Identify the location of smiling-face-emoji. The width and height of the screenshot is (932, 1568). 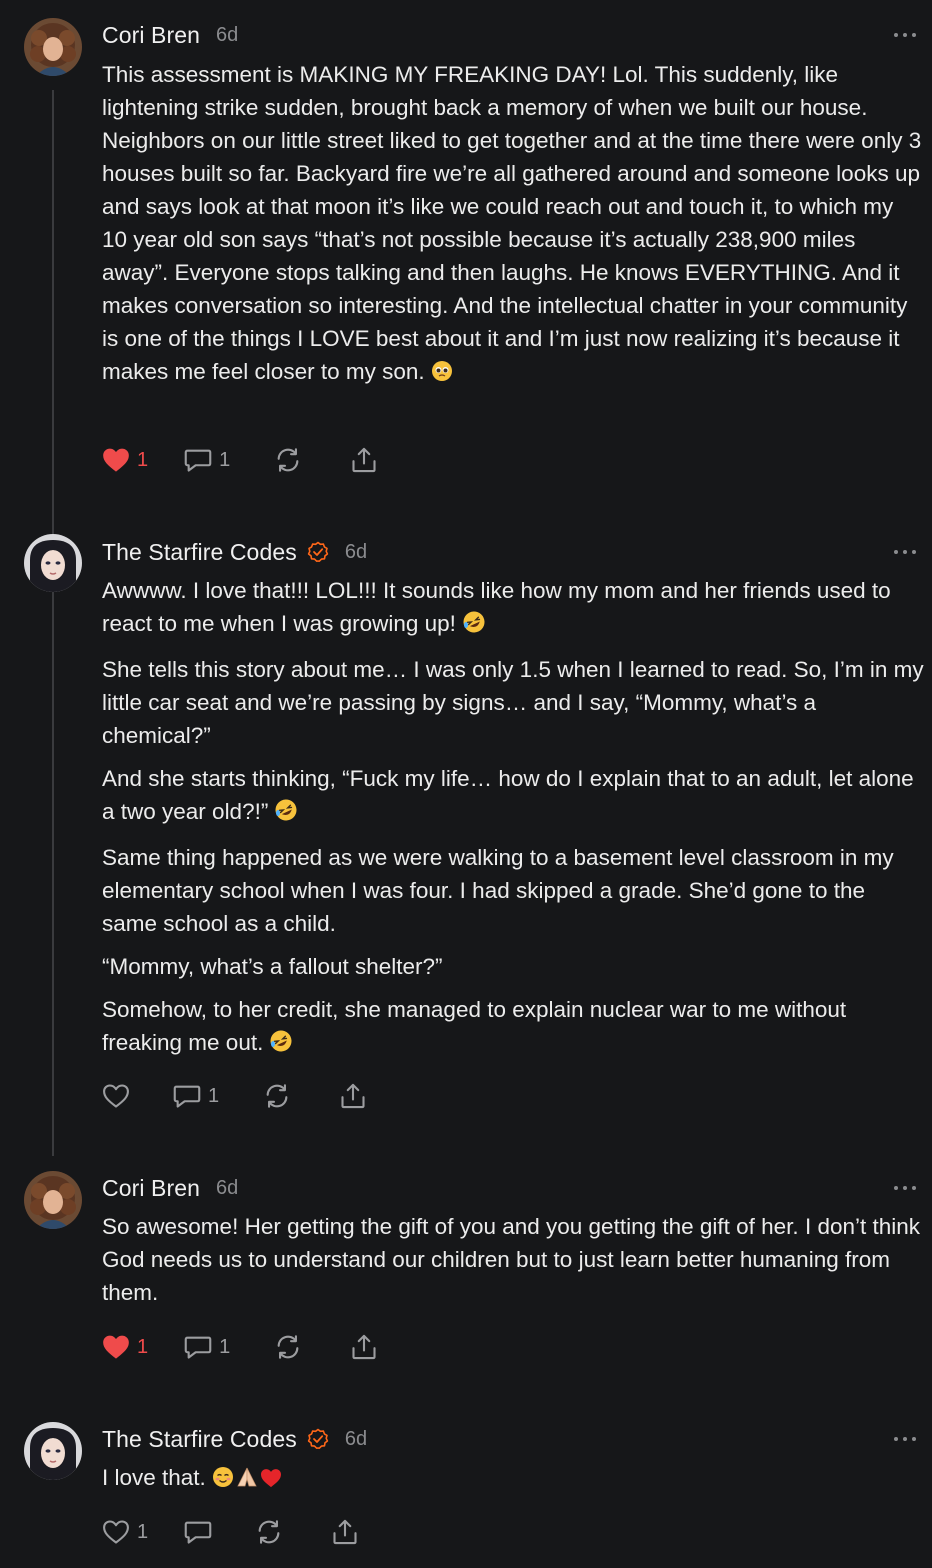
(223, 1480).